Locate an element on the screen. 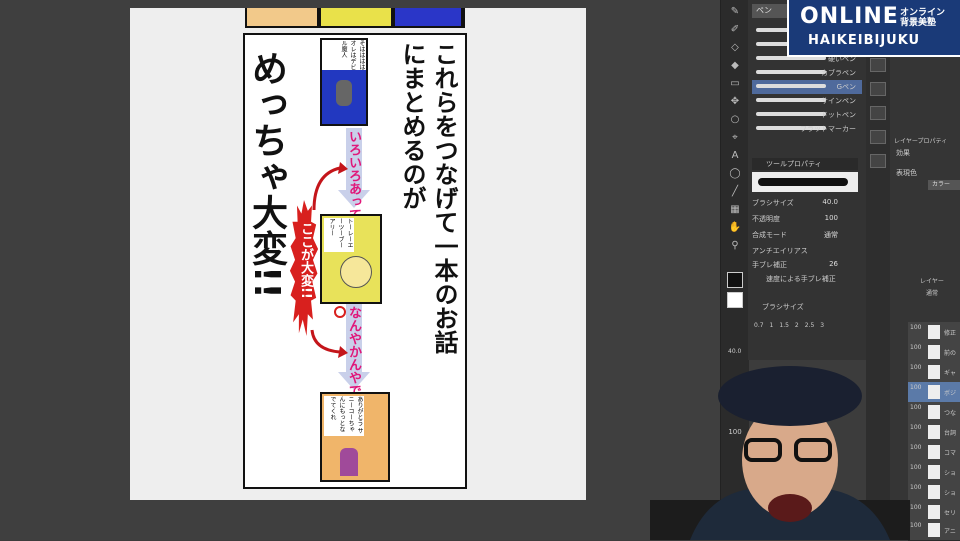 The width and height of the screenshot is (960, 541). brush-size-option: 1.5 is located at coordinates (784, 325).